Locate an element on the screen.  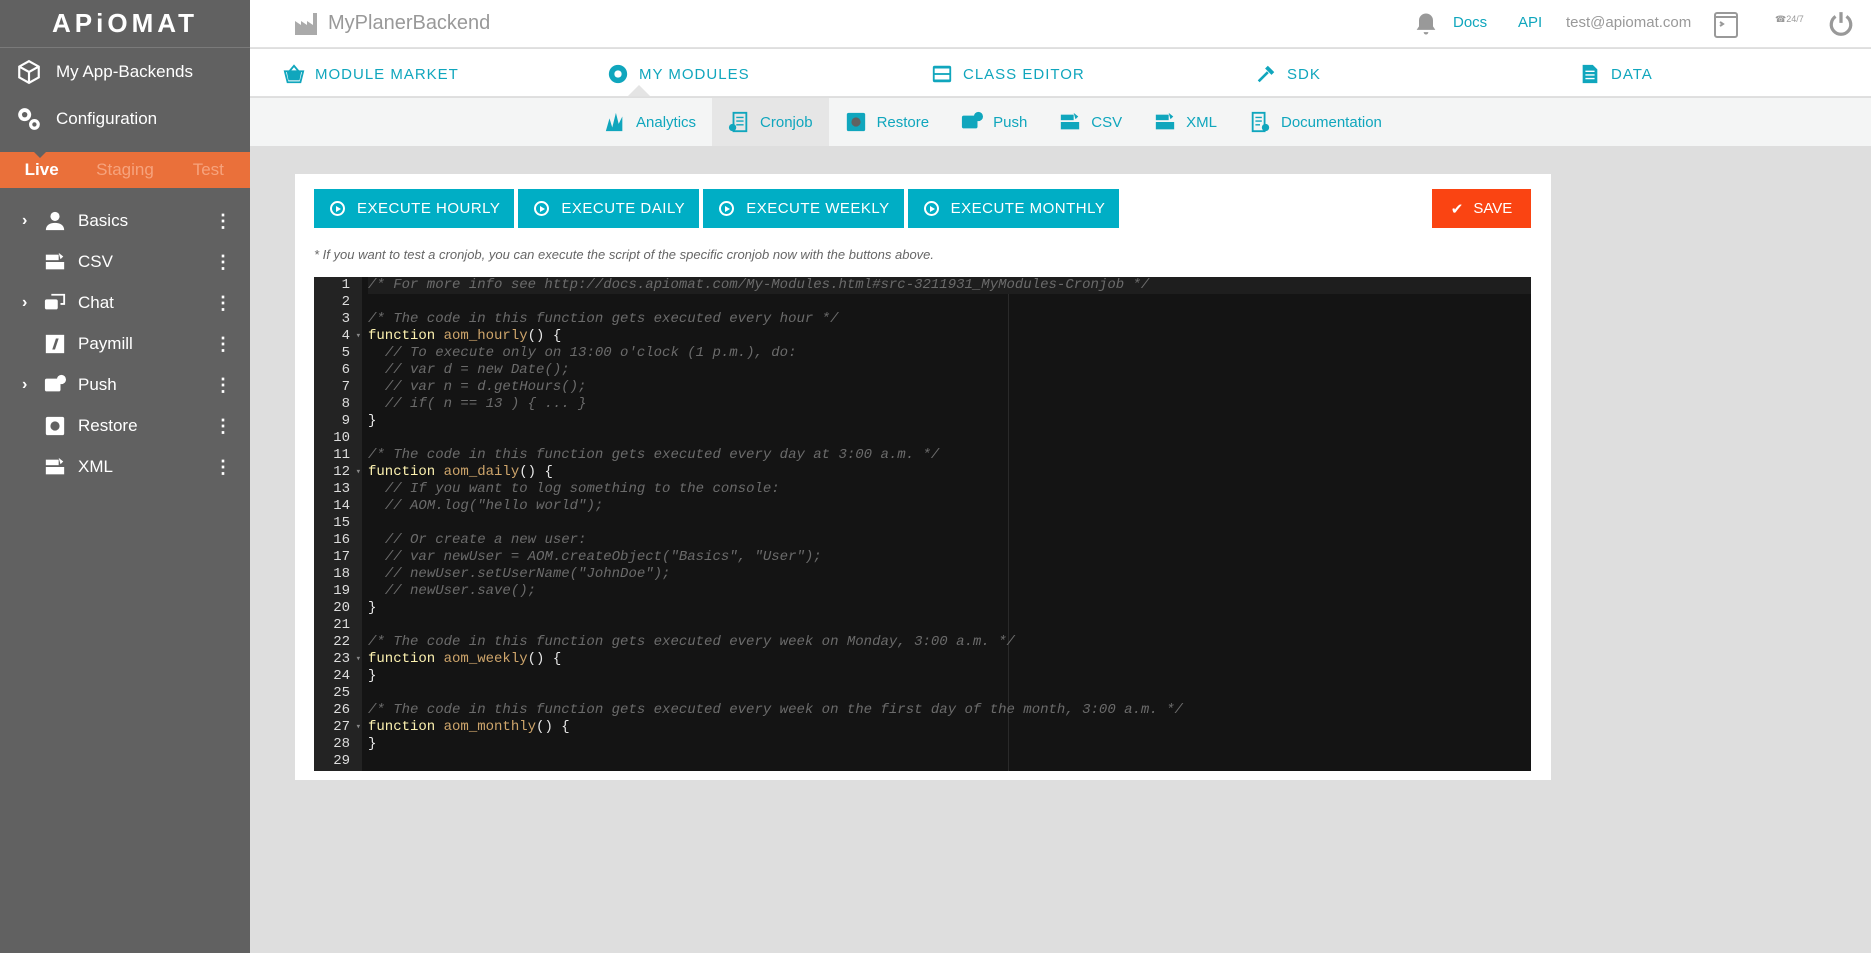
subtab-label: Restore is located at coordinates (903, 122).